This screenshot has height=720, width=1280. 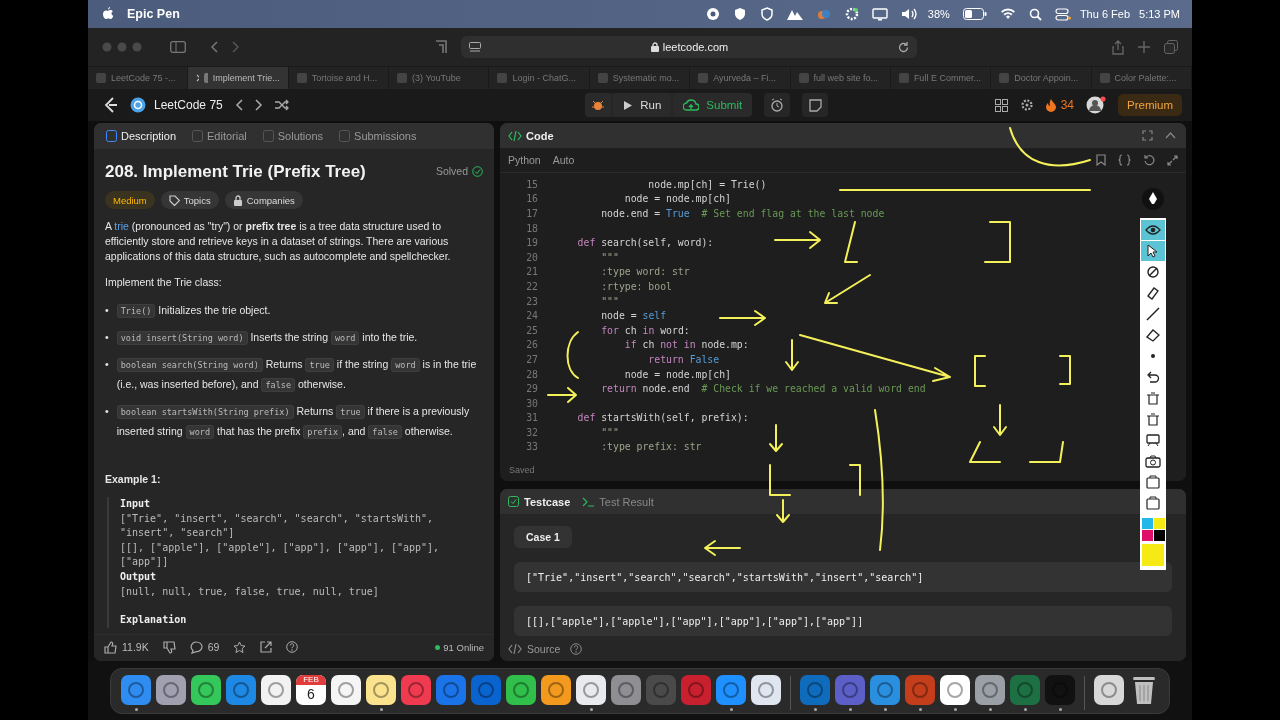 I want to click on cursor-tool-button, so click(x=1153, y=251).